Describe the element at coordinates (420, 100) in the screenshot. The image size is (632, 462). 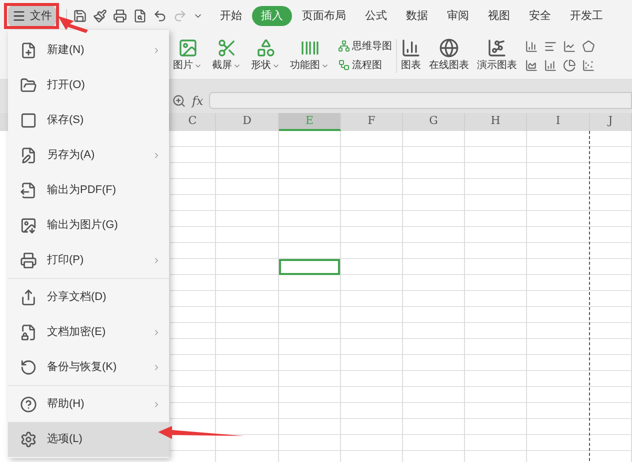
I see `formula-input` at that location.